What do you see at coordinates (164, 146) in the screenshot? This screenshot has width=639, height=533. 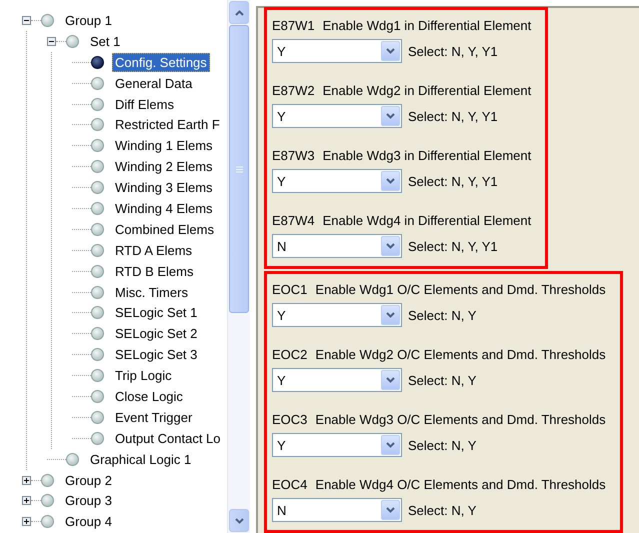 I see `tree-item: Winding 1 Elems` at bounding box center [164, 146].